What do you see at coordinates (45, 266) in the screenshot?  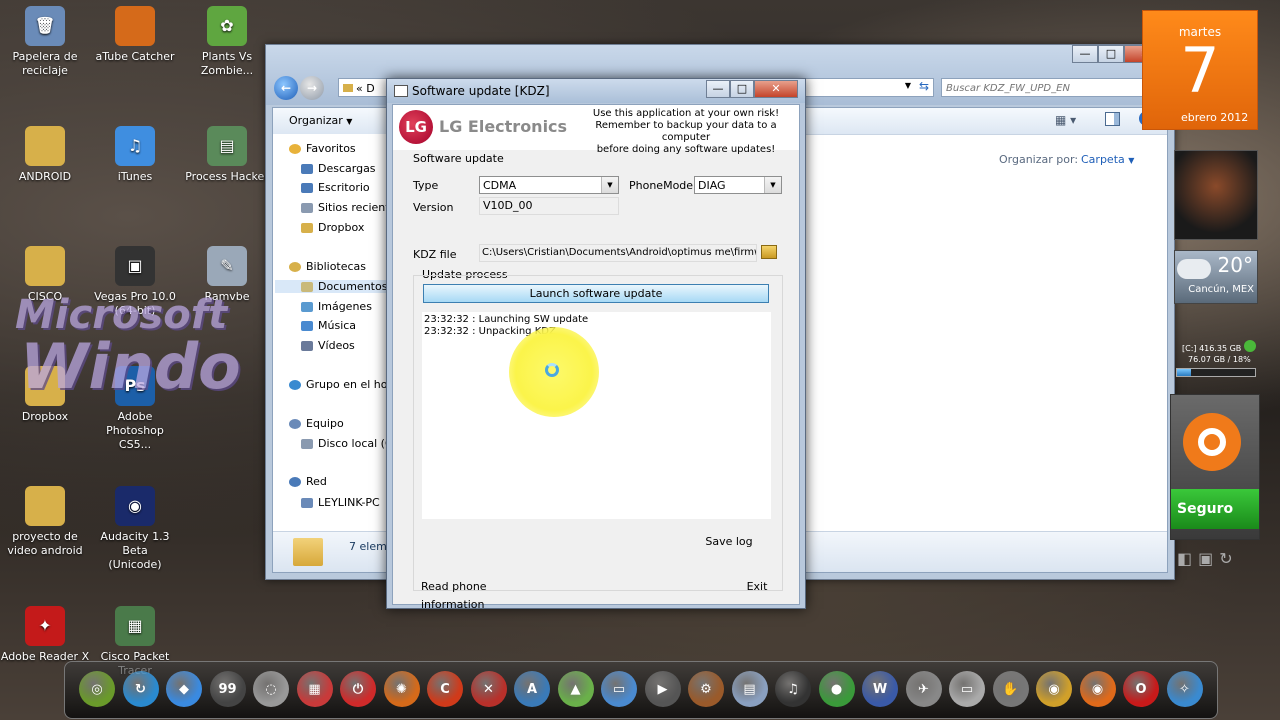 I see `app-icon` at bounding box center [45, 266].